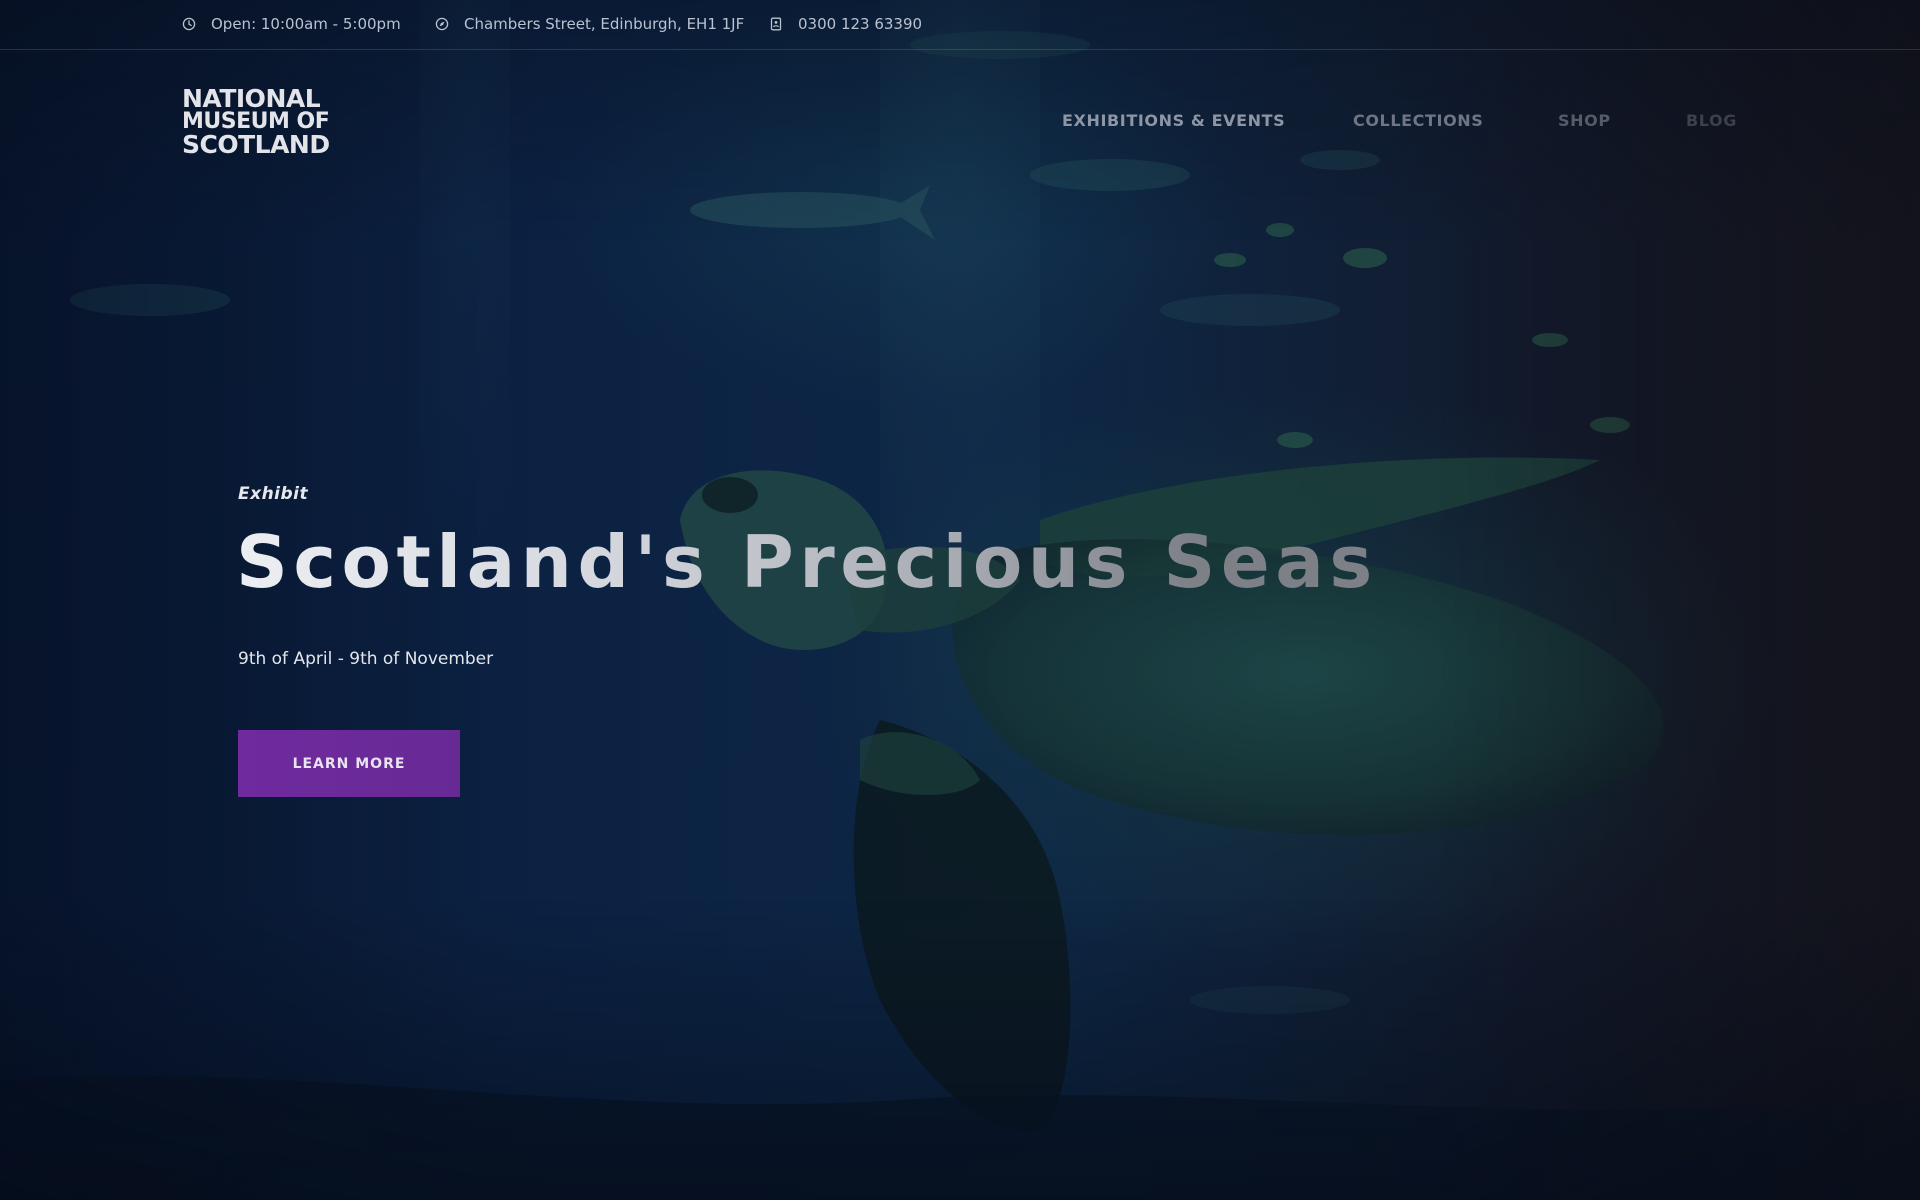 This screenshot has width=1920, height=1200. What do you see at coordinates (860, 24) in the screenshot?
I see `phone-number-text: 0300 123 63390` at bounding box center [860, 24].